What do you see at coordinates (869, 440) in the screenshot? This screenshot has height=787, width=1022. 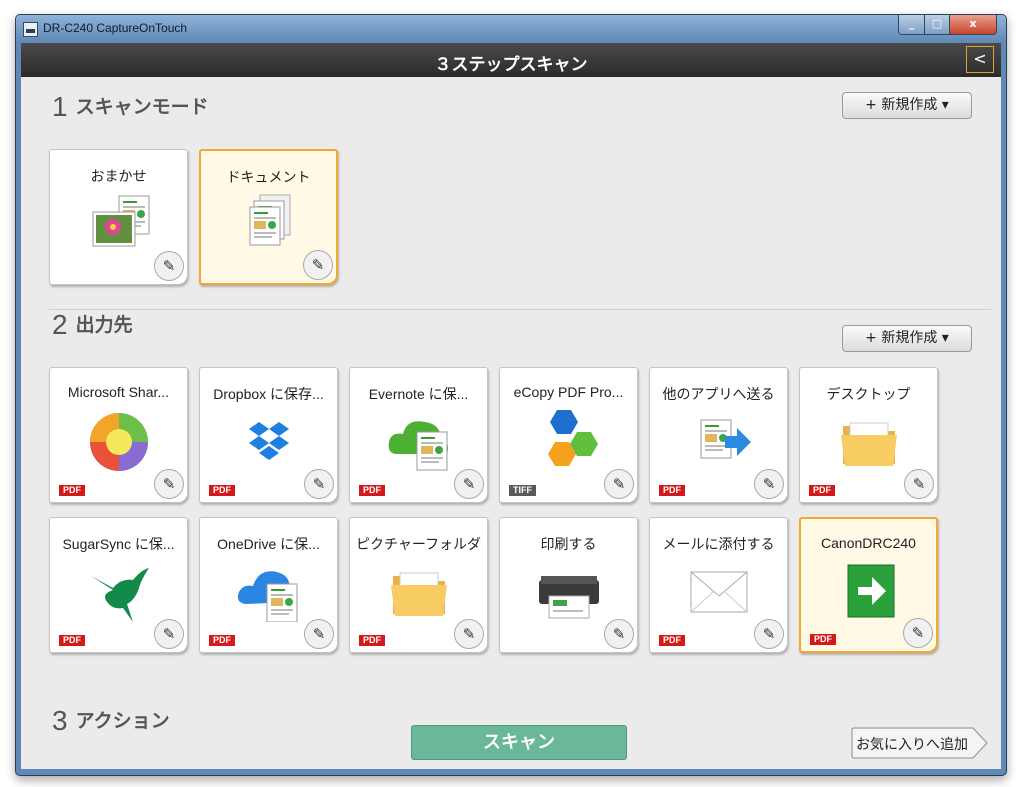 I see `desktop-folder-icon` at bounding box center [869, 440].